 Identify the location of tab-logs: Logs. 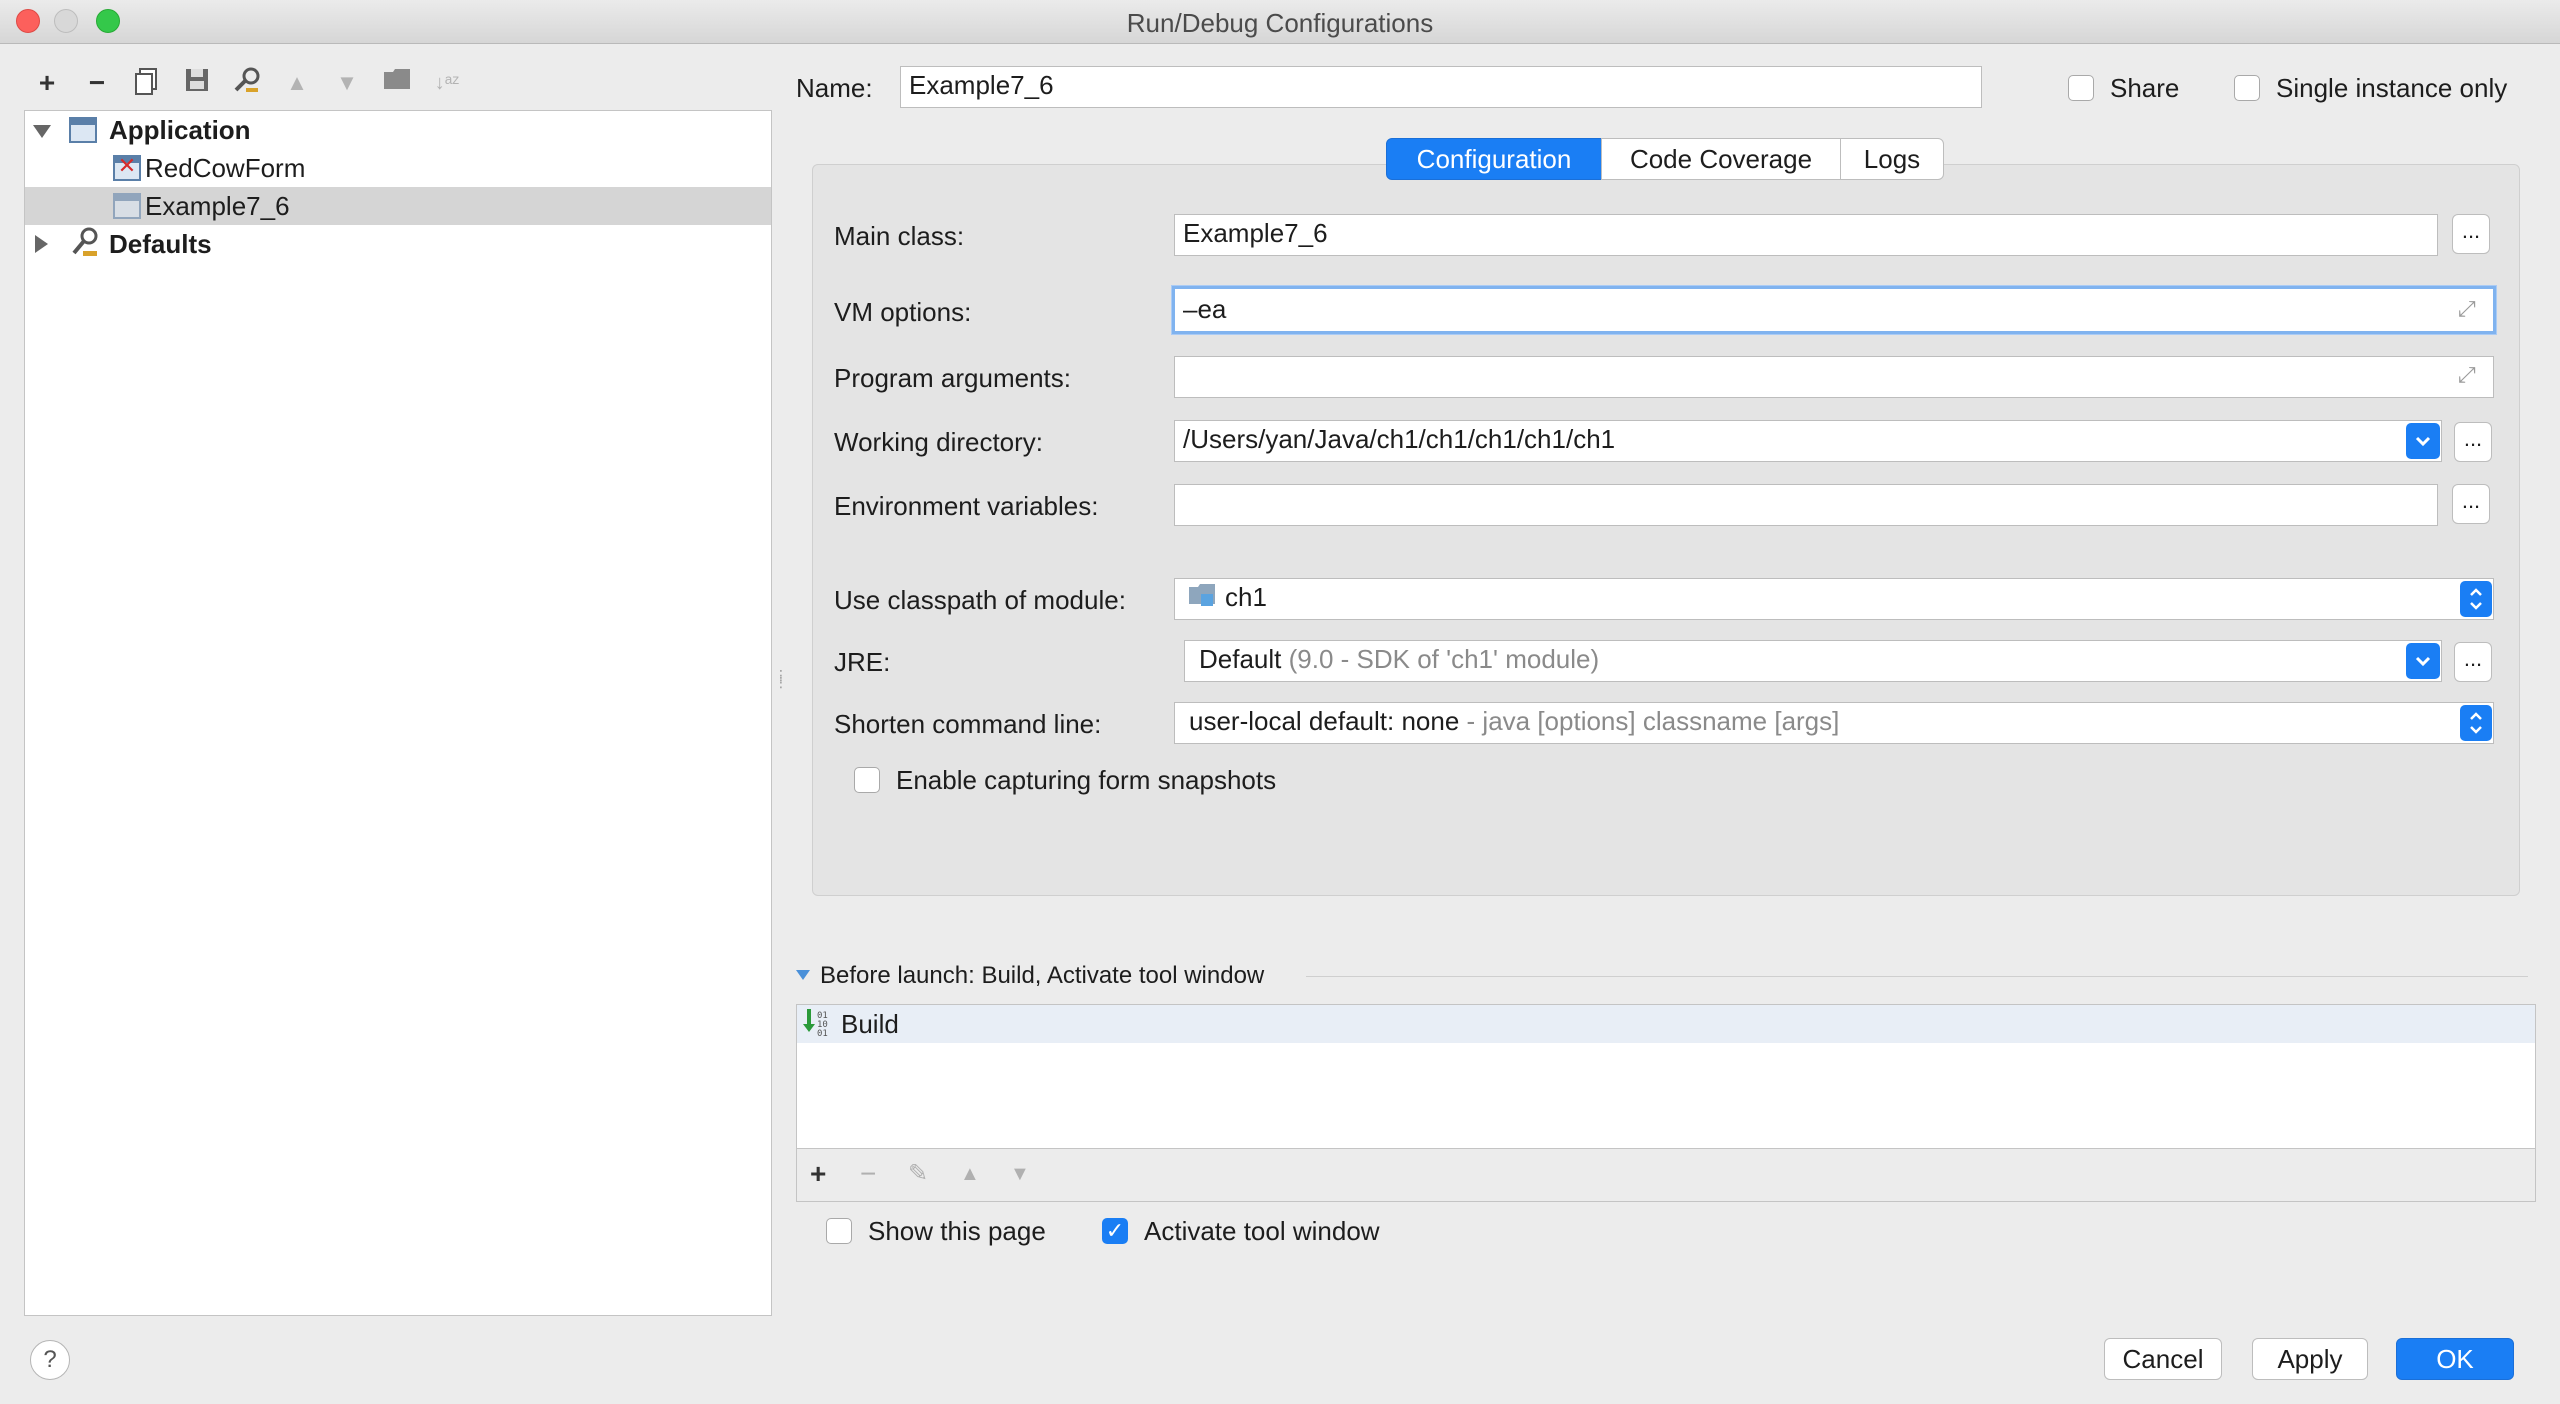
(1892, 159).